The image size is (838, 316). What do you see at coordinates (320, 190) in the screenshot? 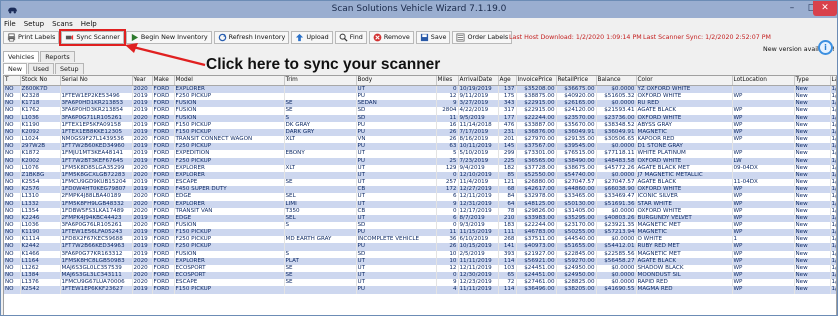
I see `table-cell` at bounding box center [320, 190].